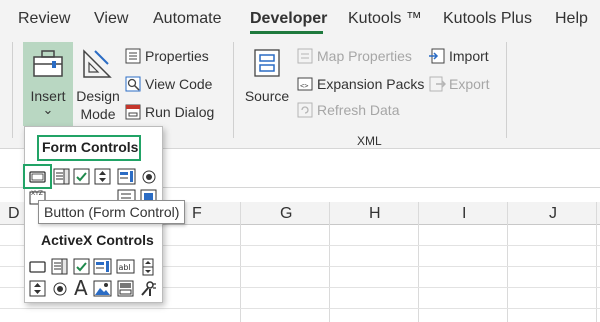 The image size is (600, 322). Describe the element at coordinates (305, 56) in the screenshot. I see `map-properties-icon` at that location.